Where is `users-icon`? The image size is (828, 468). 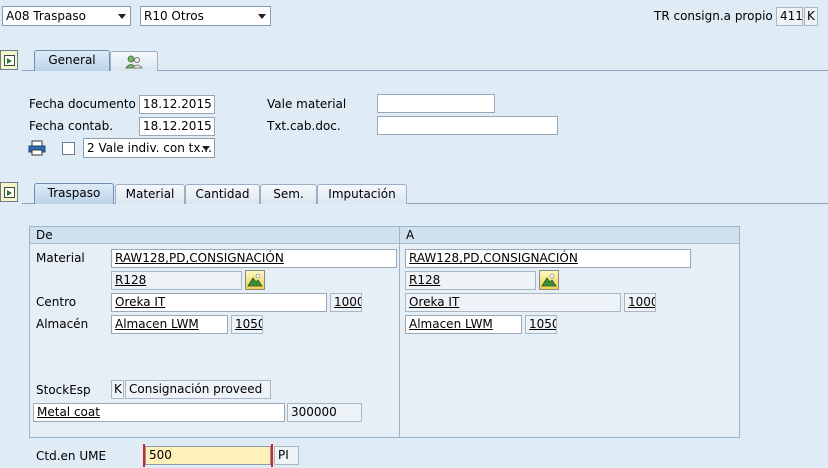
users-icon is located at coordinates (134, 62).